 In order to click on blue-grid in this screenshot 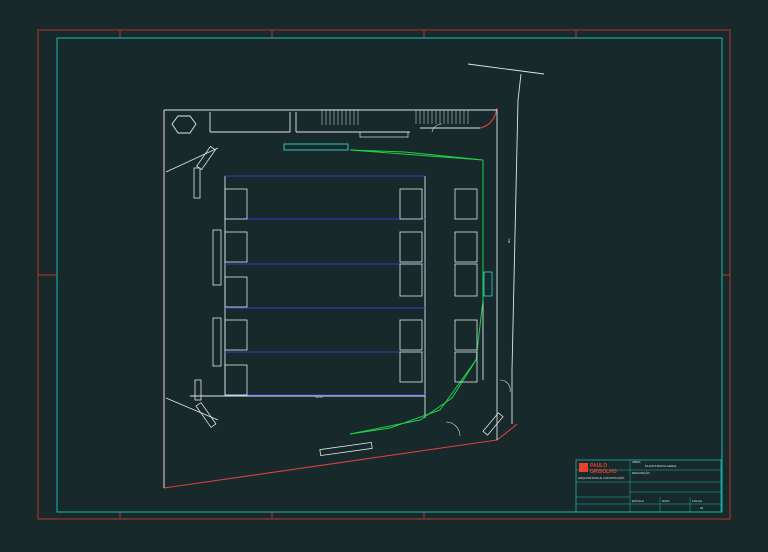, I will do `click(325, 285)`.